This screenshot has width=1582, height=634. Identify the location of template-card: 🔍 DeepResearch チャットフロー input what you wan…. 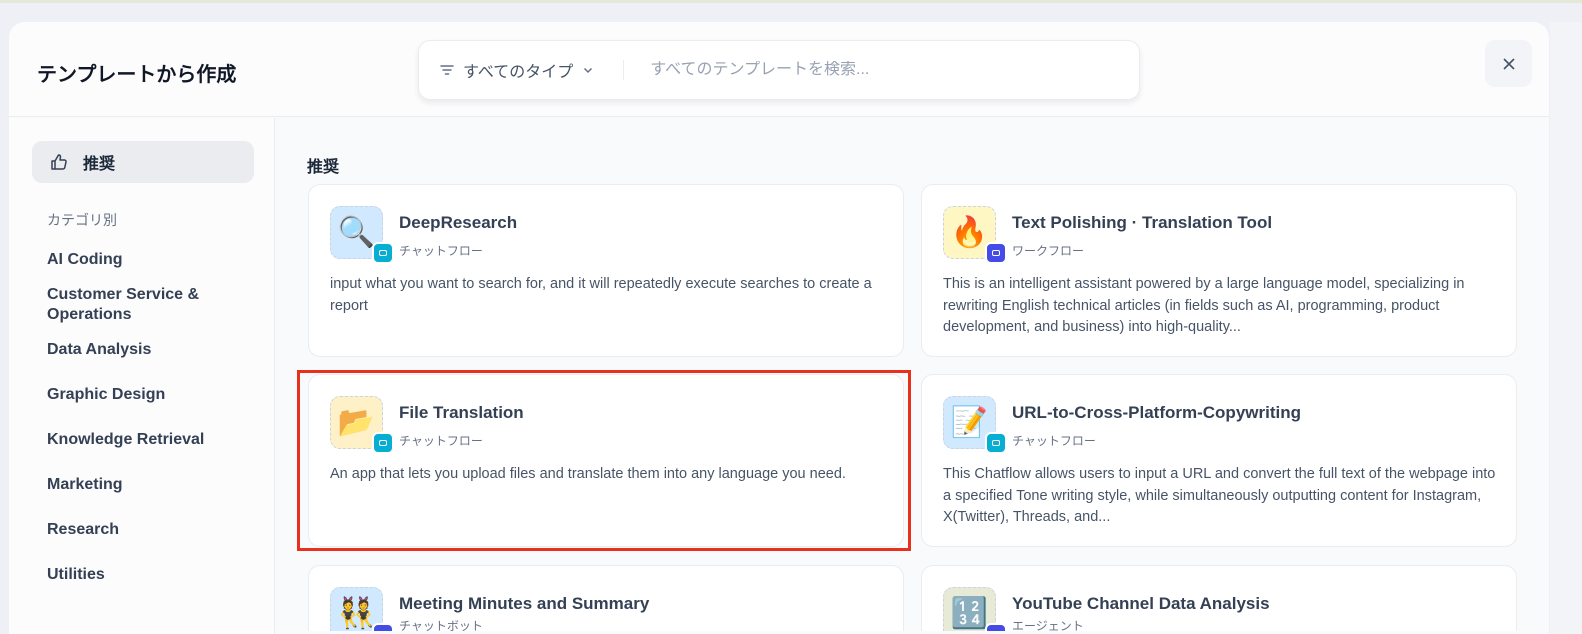
(606, 270).